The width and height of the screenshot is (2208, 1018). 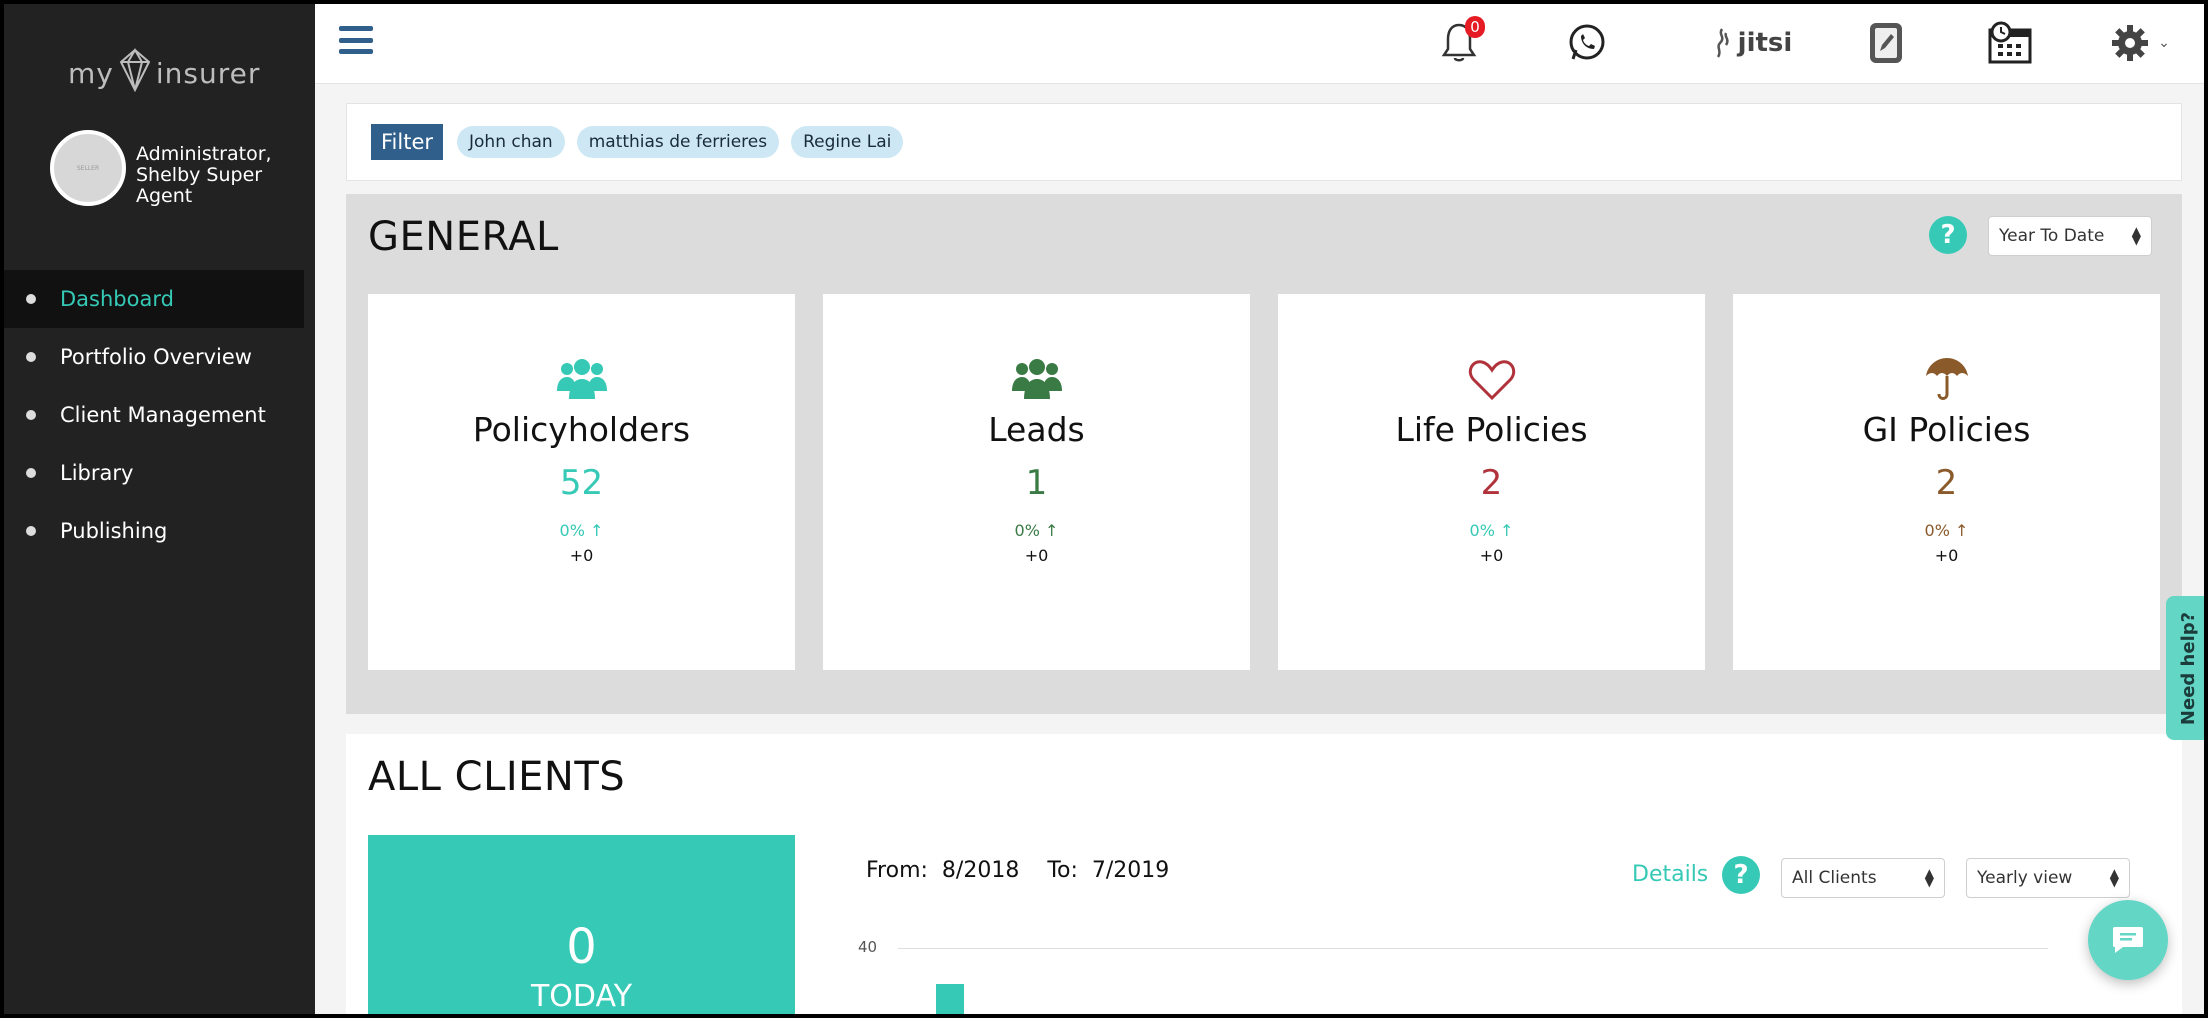 I want to click on client-filter-select: All Clients ▲ ▼, so click(x=1863, y=878).